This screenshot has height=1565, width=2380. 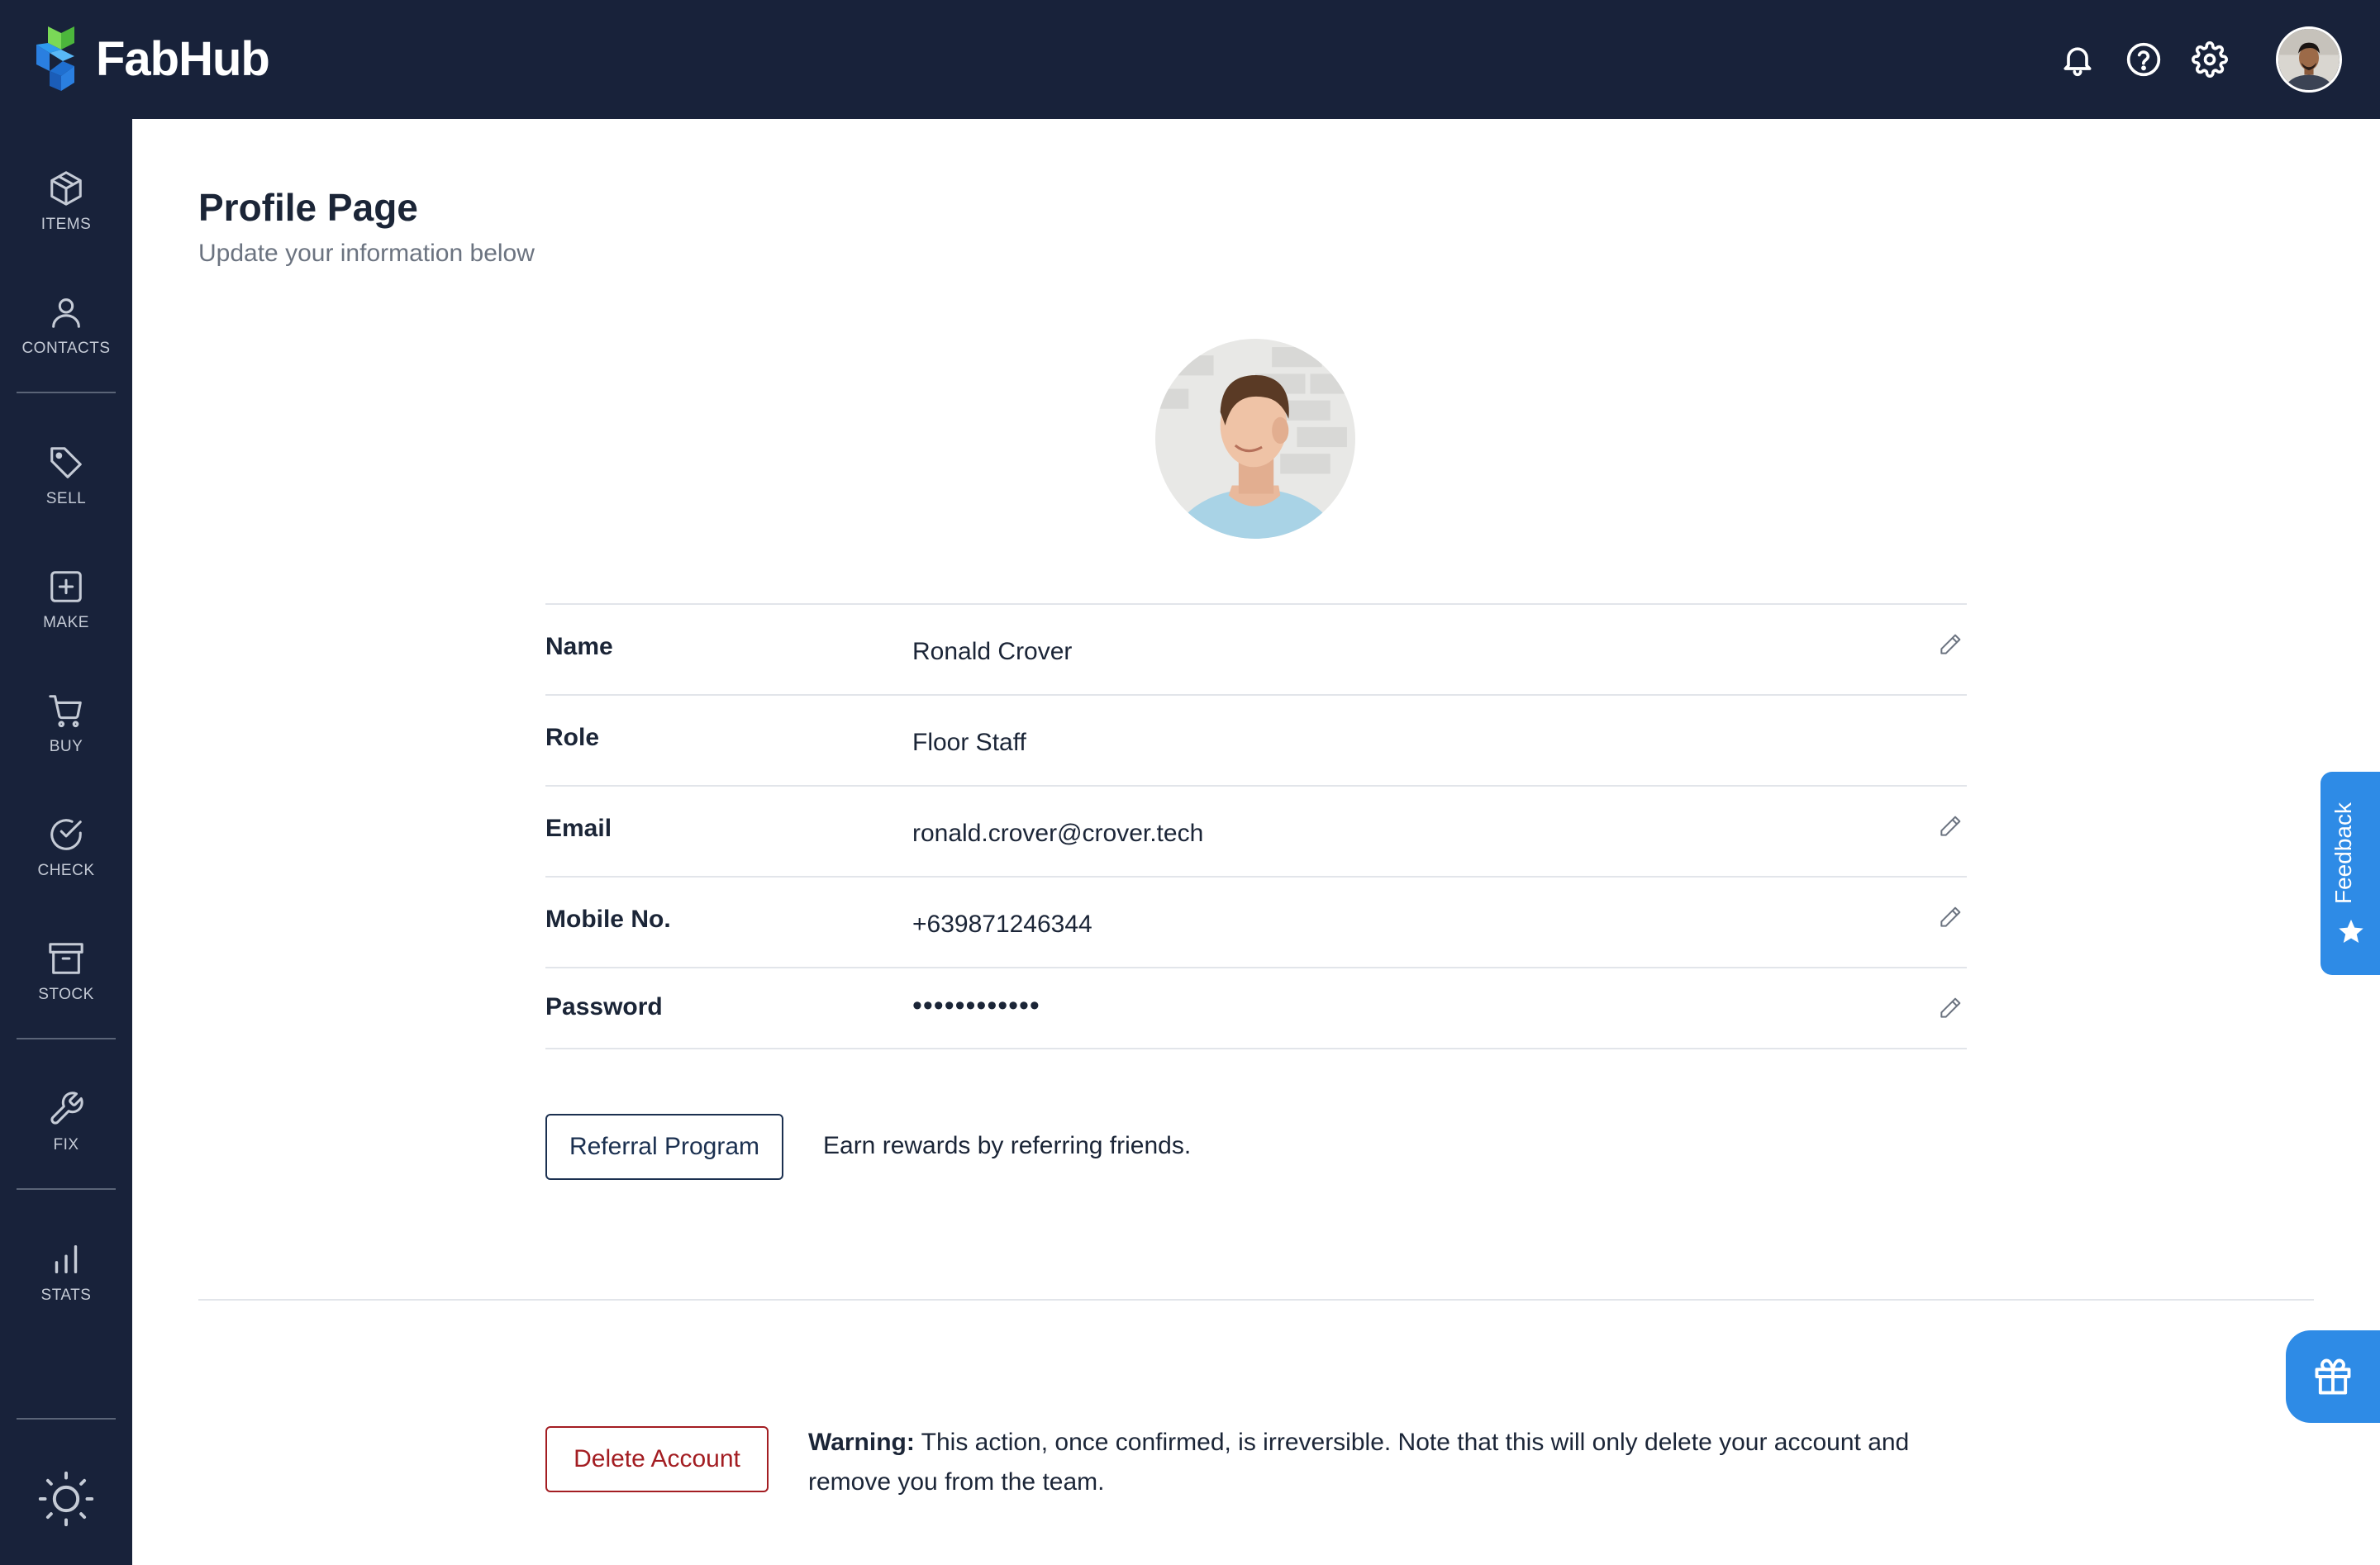 I want to click on bell-icon, so click(x=2077, y=62).